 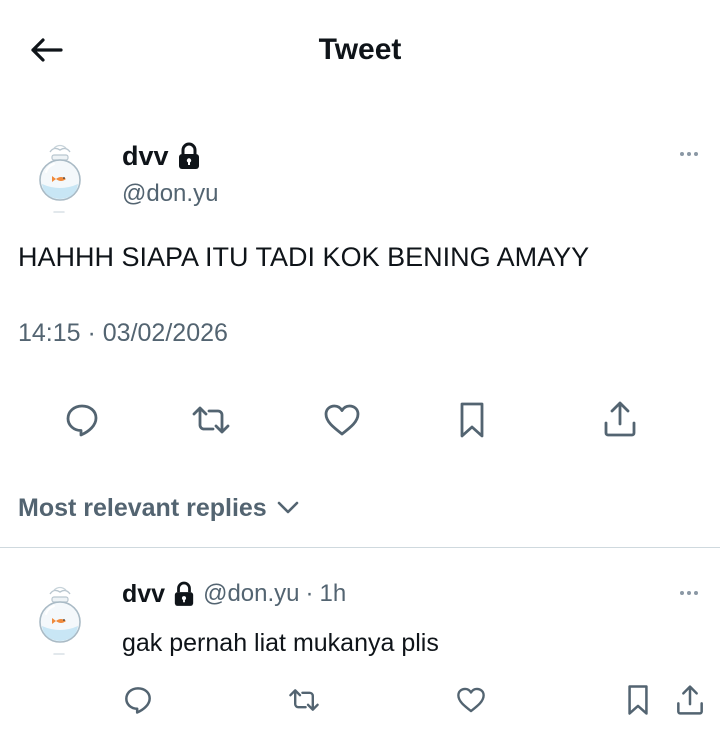 I want to click on more-options-button, so click(x=689, y=154).